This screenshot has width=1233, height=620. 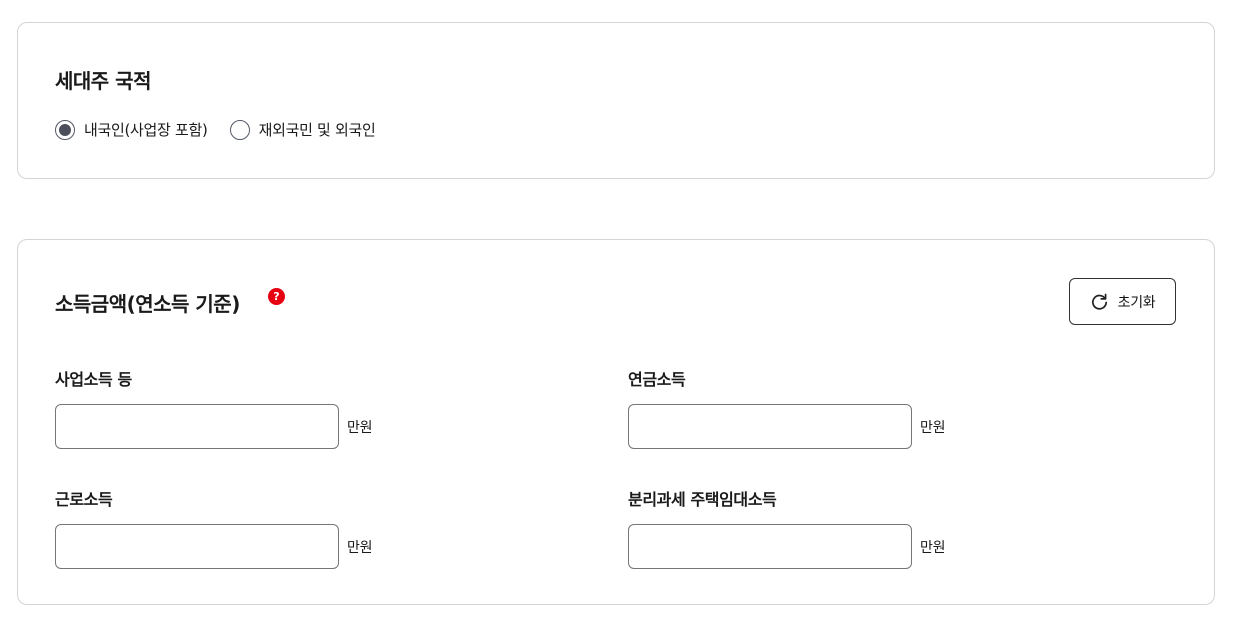 What do you see at coordinates (239, 129) in the screenshot?
I see `radio-foreign-circle` at bounding box center [239, 129].